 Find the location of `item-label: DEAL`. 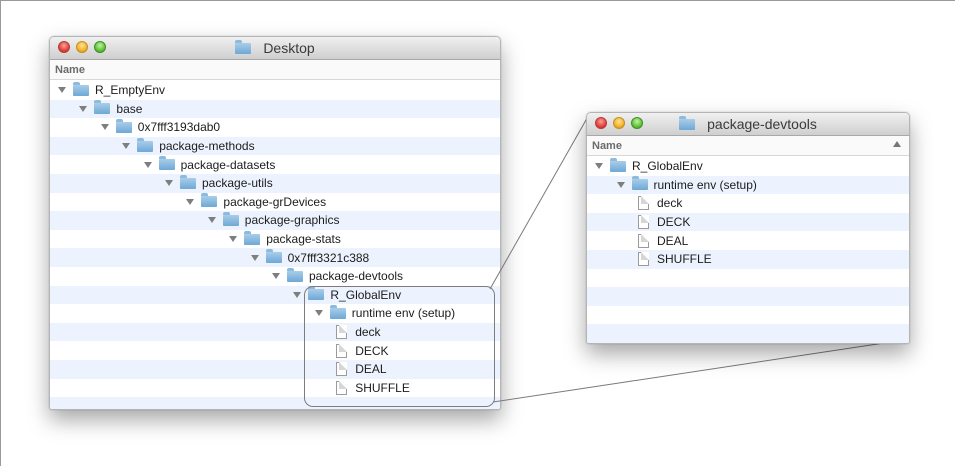

item-label: DEAL is located at coordinates (673, 240).